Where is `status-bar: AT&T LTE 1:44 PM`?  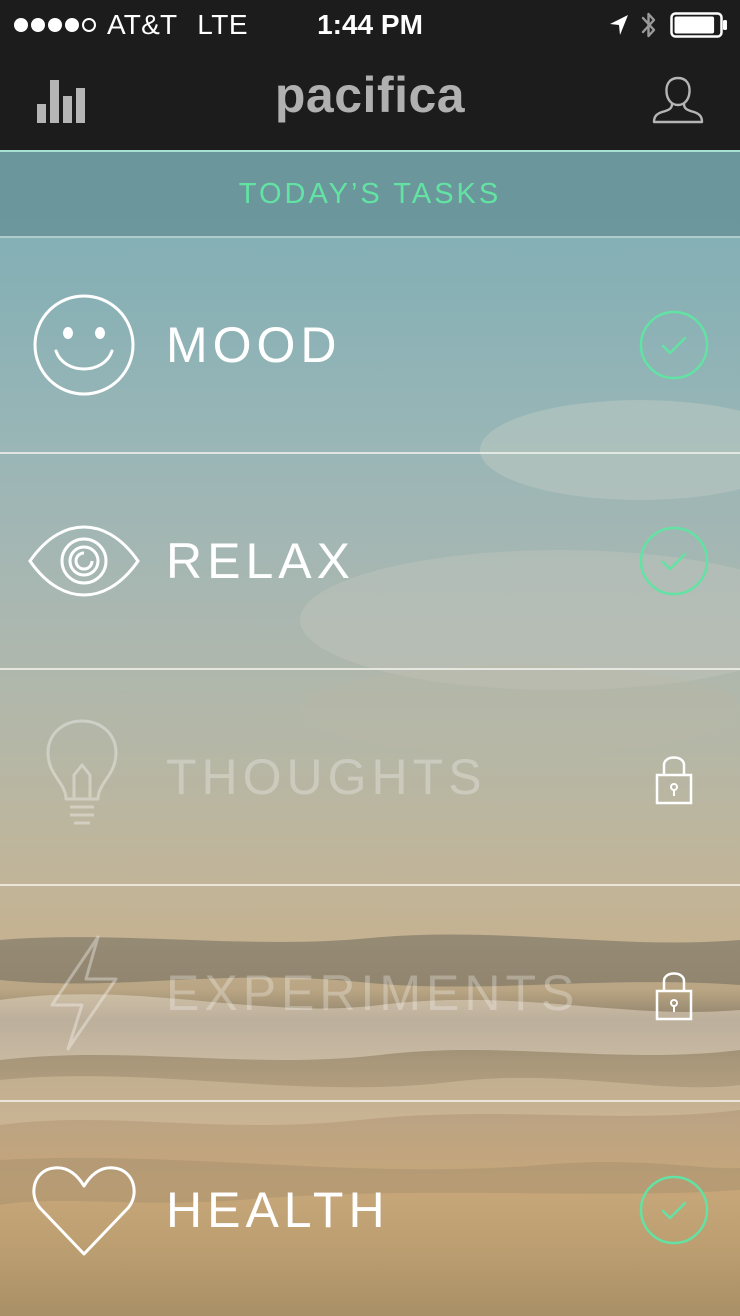
status-bar: AT&T LTE 1:44 PM is located at coordinates (370, 25).